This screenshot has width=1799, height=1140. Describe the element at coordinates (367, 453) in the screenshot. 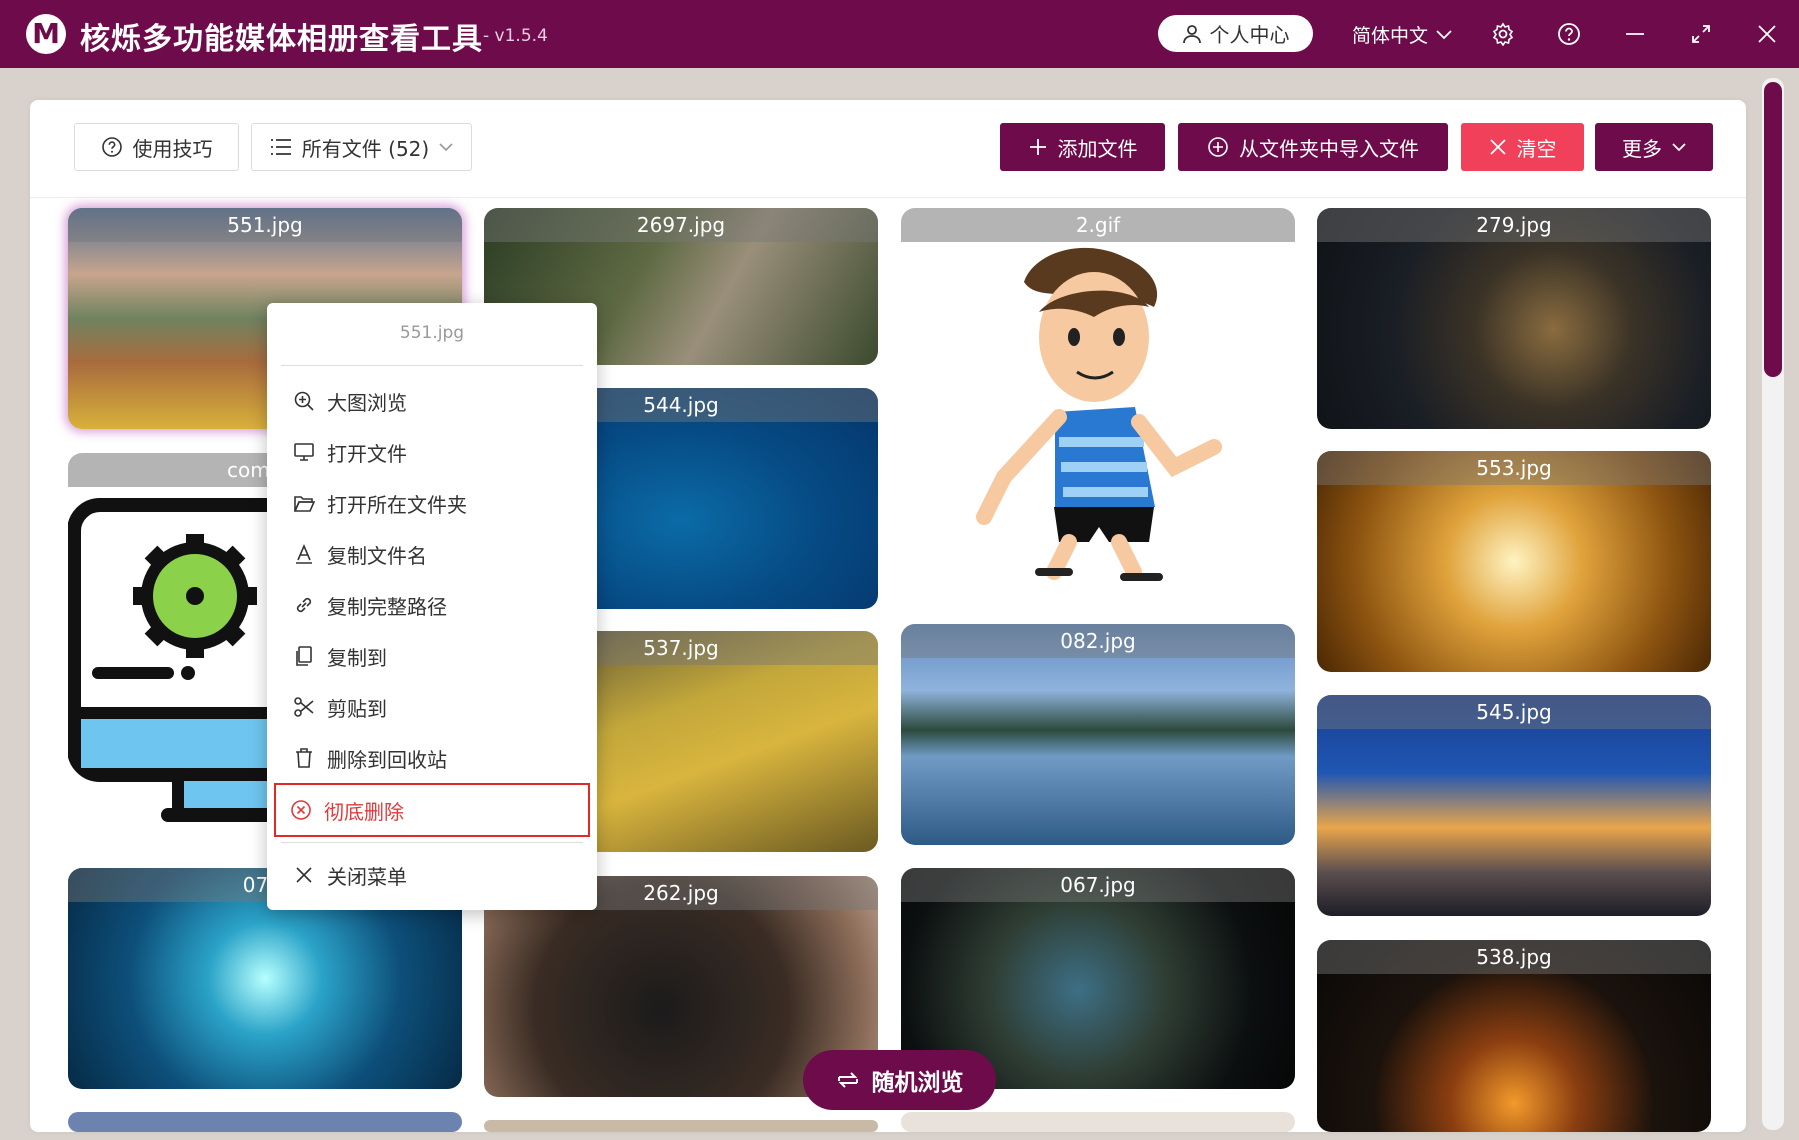

I see `menu-item-label: 打开文件` at that location.